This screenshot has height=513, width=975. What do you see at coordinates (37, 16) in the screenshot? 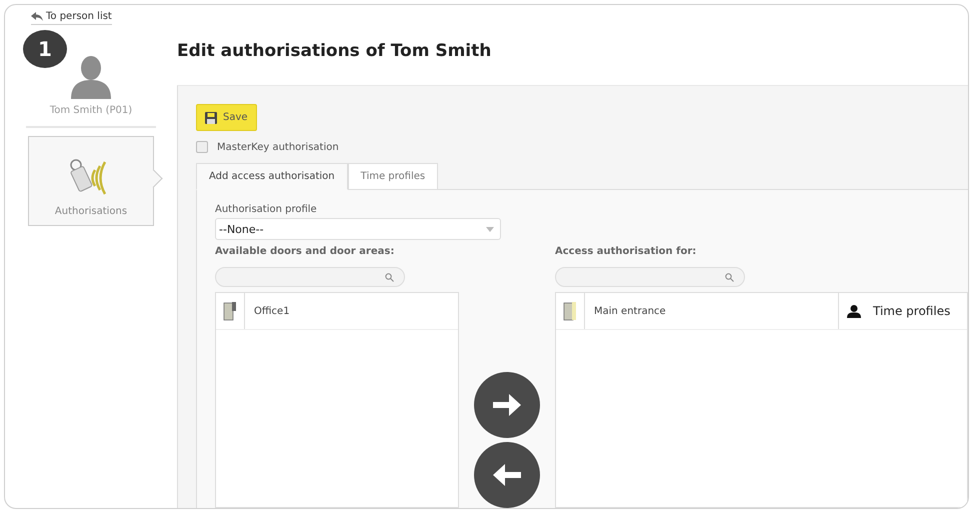
I see `back-arrow-icon` at bounding box center [37, 16].